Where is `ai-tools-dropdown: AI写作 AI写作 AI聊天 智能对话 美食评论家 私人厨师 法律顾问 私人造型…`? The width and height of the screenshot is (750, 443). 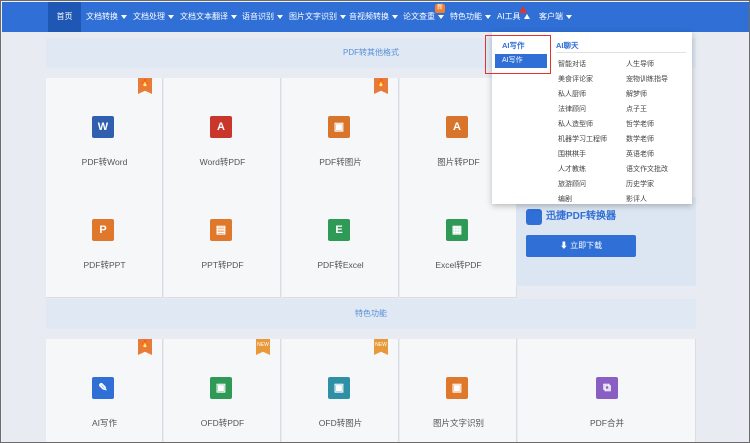 ai-tools-dropdown: AI写作 AI写作 AI聊天 智能对话 美食评论家 私人厨师 法律顾问 私人造型… is located at coordinates (588, 118).